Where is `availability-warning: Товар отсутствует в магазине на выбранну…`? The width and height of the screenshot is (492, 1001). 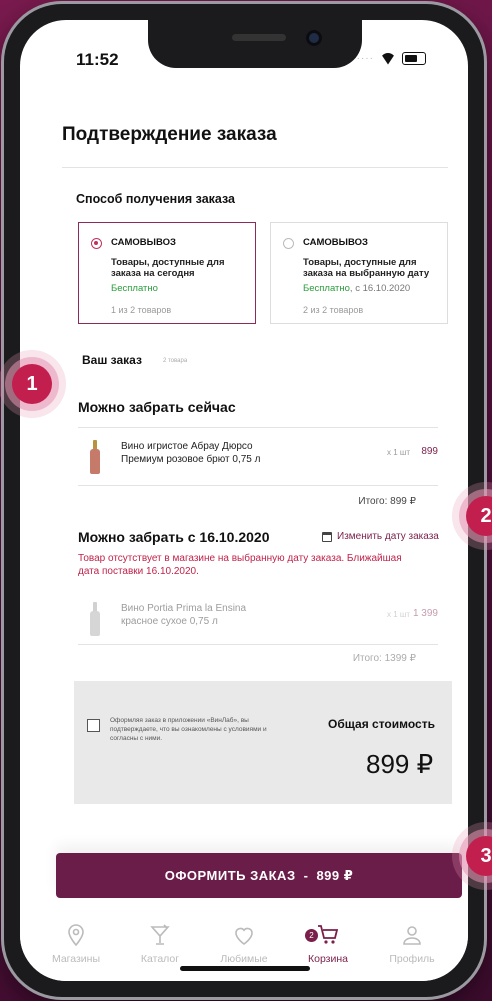 availability-warning: Товар отсутствует в магазине на выбранну… is located at coordinates (240, 565).